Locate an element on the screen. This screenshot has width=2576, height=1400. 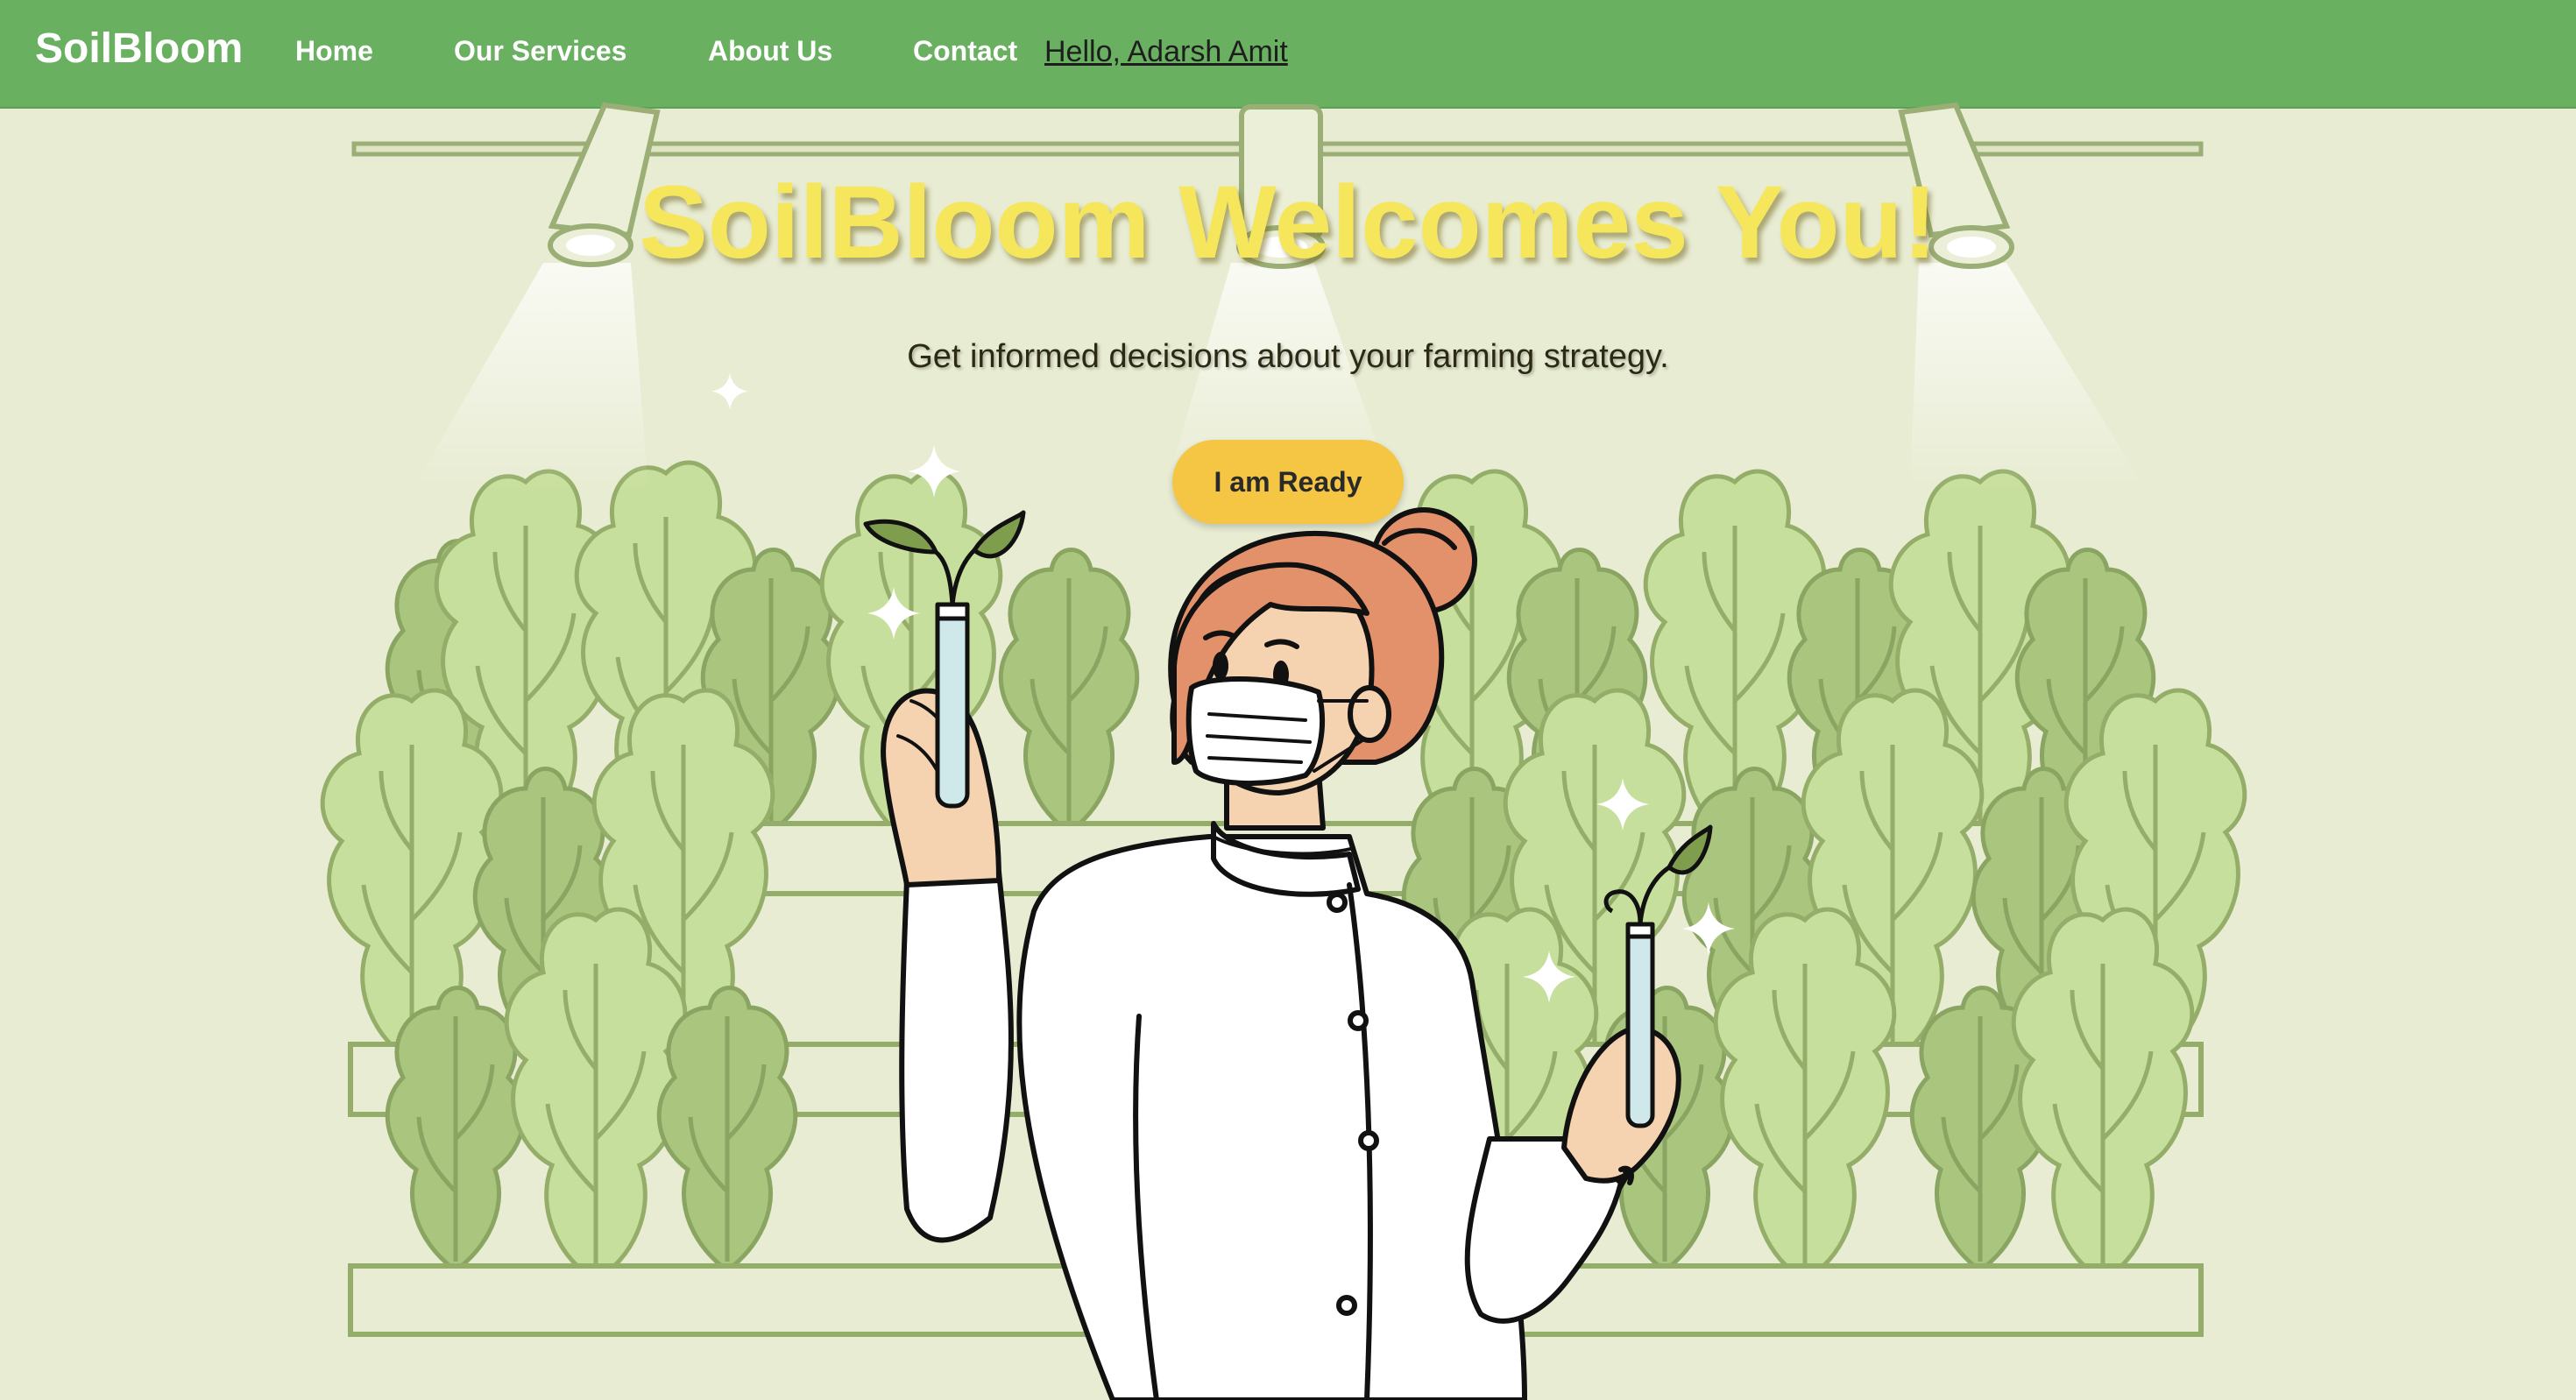
i-am-ready-button: I am Ready is located at coordinates (1288, 482).